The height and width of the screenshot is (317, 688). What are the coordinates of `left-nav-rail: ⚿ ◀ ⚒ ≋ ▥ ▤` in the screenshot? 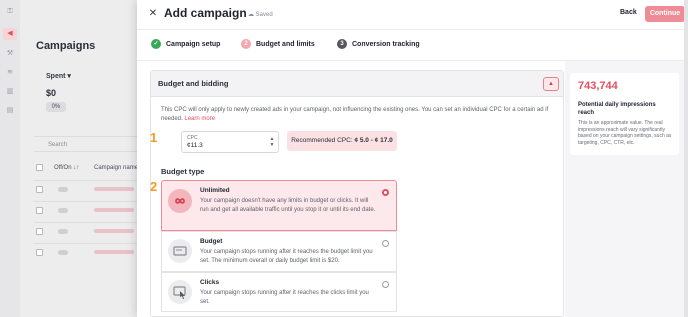 It's located at (10, 158).